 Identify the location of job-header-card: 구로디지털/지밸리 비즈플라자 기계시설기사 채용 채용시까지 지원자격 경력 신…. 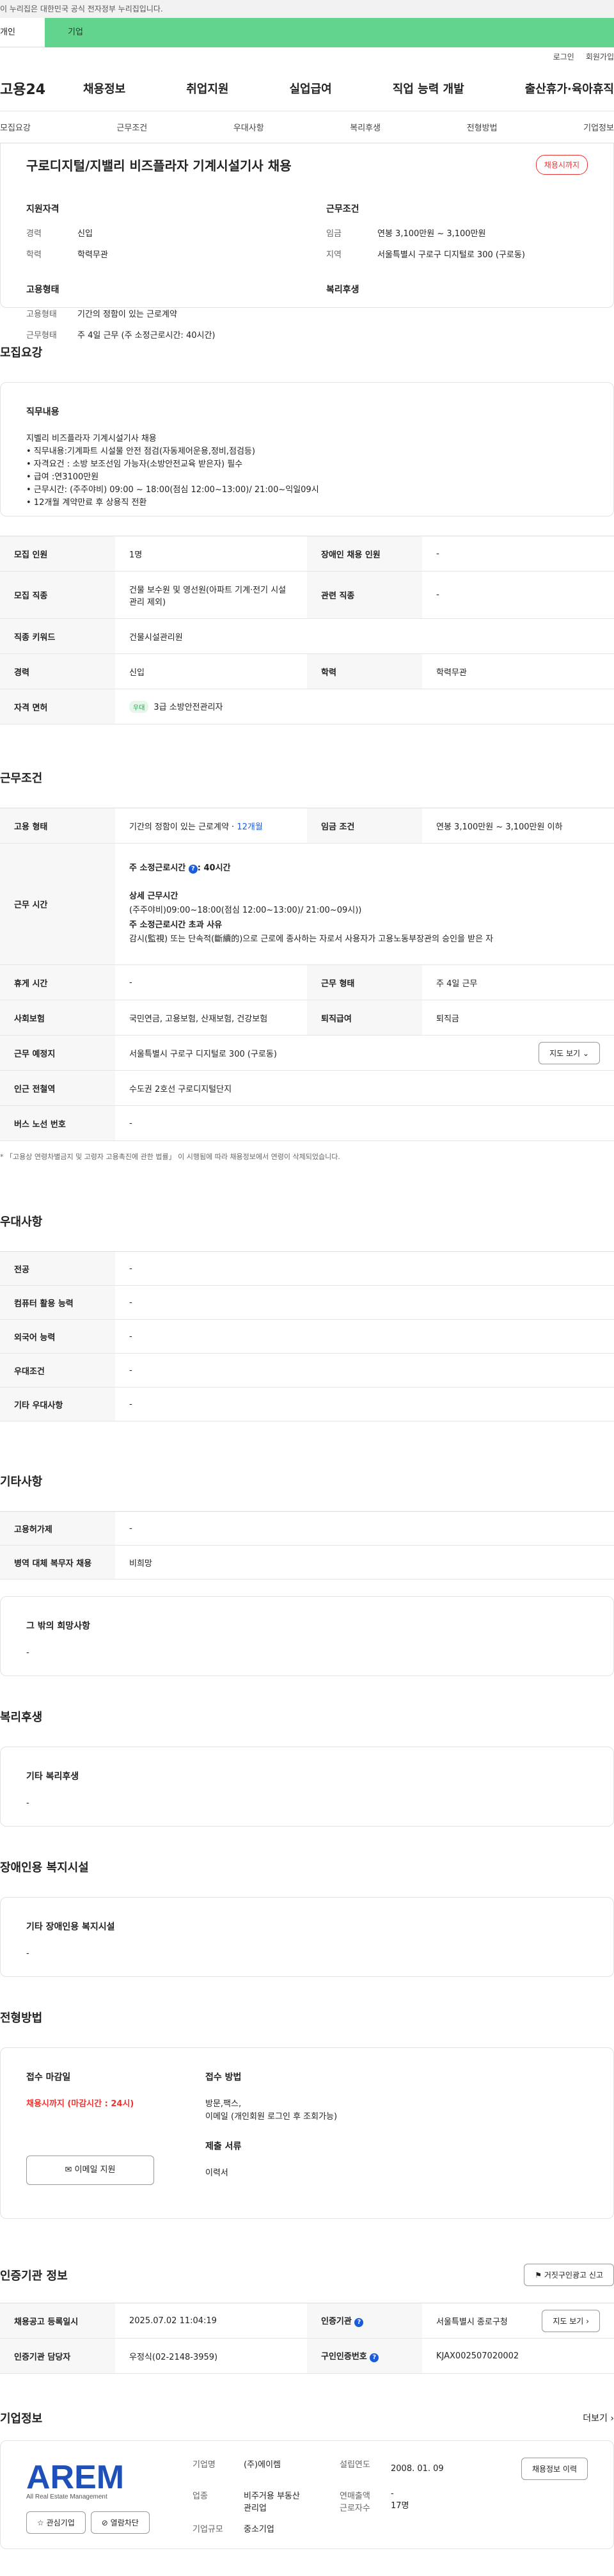
(307, 241).